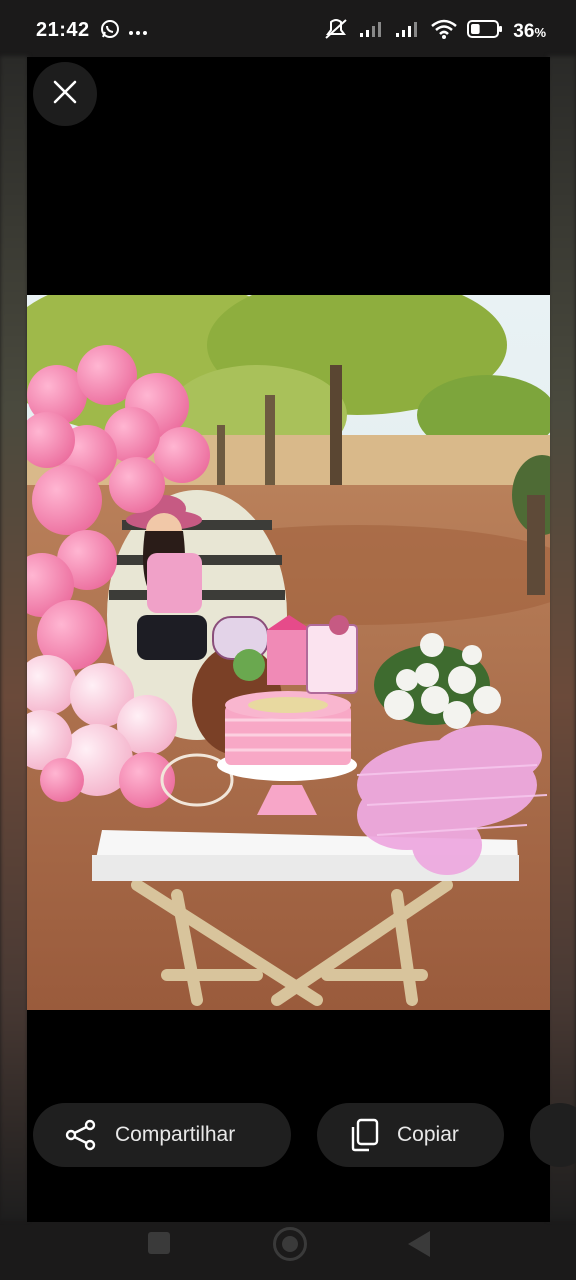 This screenshot has width=576, height=1280. I want to click on battery-percent: 36%, so click(529, 31).